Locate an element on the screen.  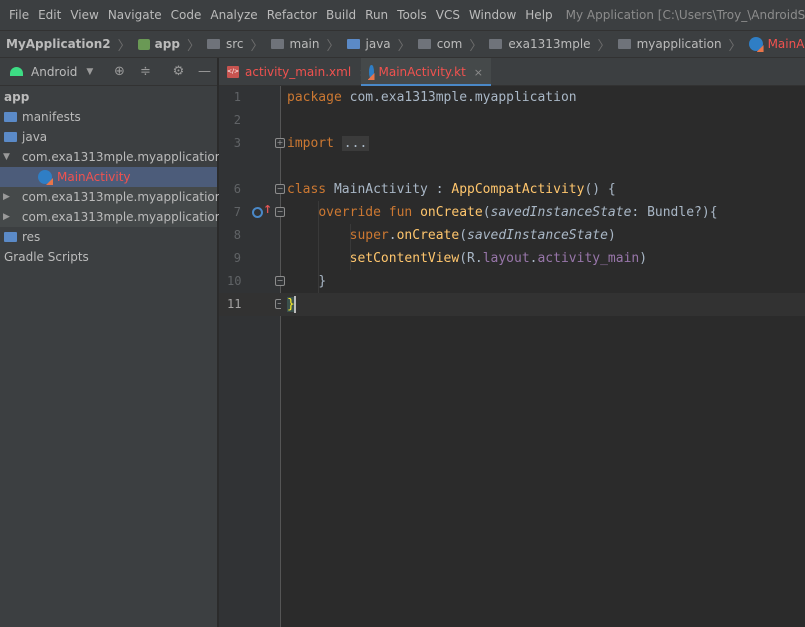
tab-label: MainActivity.kt is located at coordinates (422, 72).